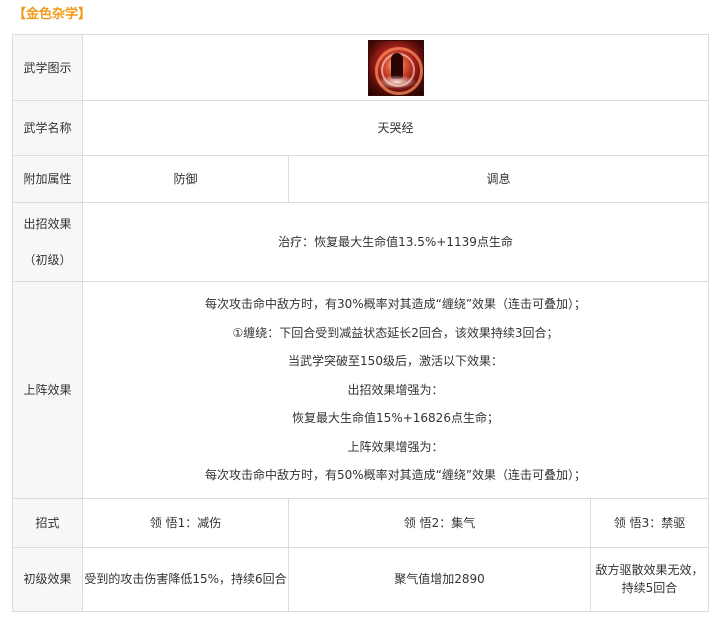  I want to click on icon-cell, so click(395, 67).